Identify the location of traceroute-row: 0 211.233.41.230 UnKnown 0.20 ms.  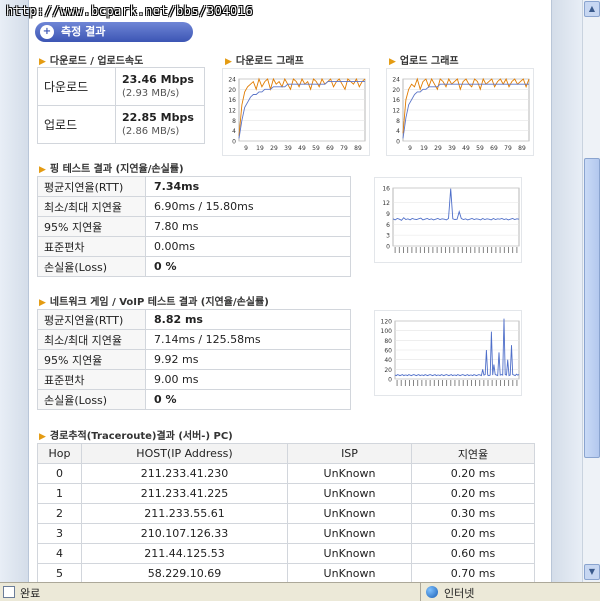
(286, 473).